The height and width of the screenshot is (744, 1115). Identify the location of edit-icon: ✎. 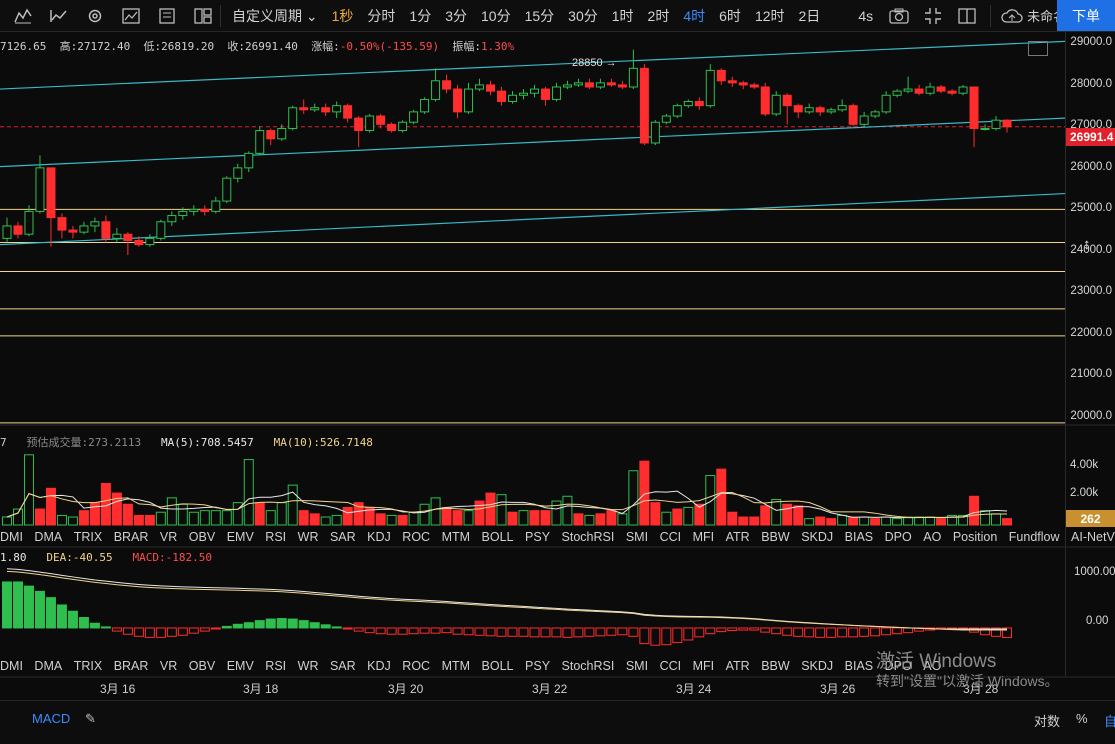
(90, 719).